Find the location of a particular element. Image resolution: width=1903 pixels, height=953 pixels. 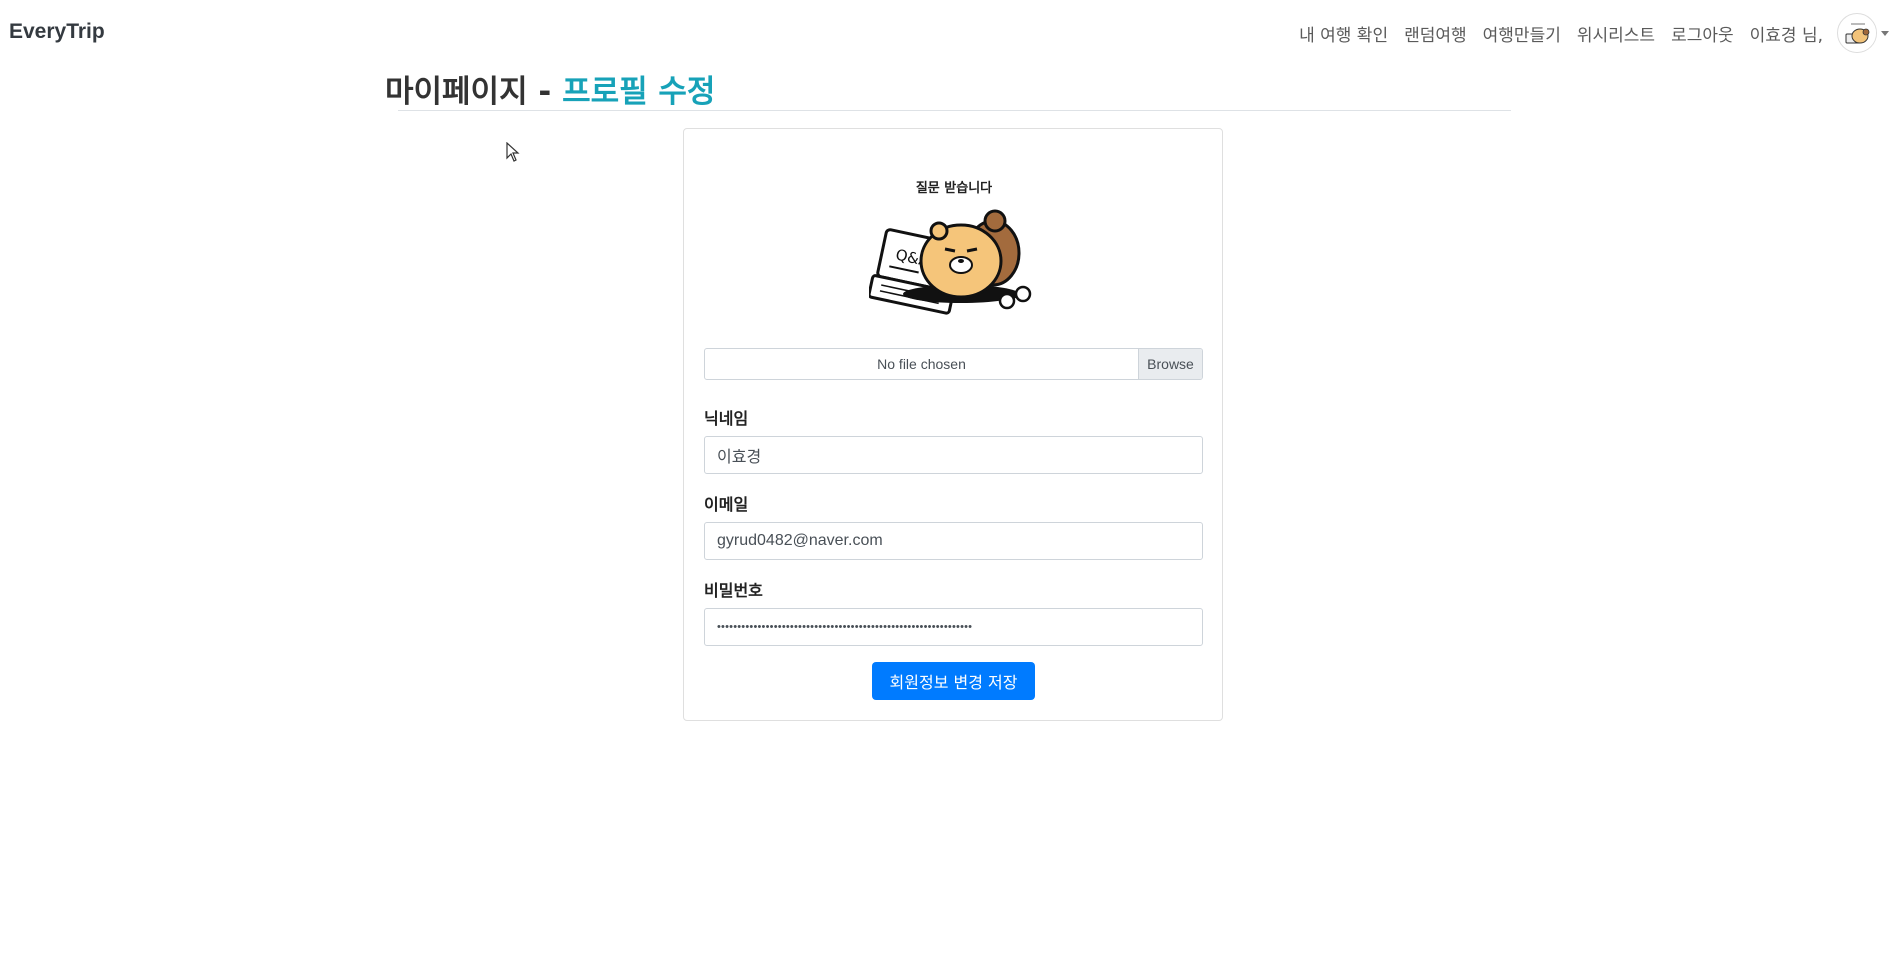

title-divider is located at coordinates (954, 110).